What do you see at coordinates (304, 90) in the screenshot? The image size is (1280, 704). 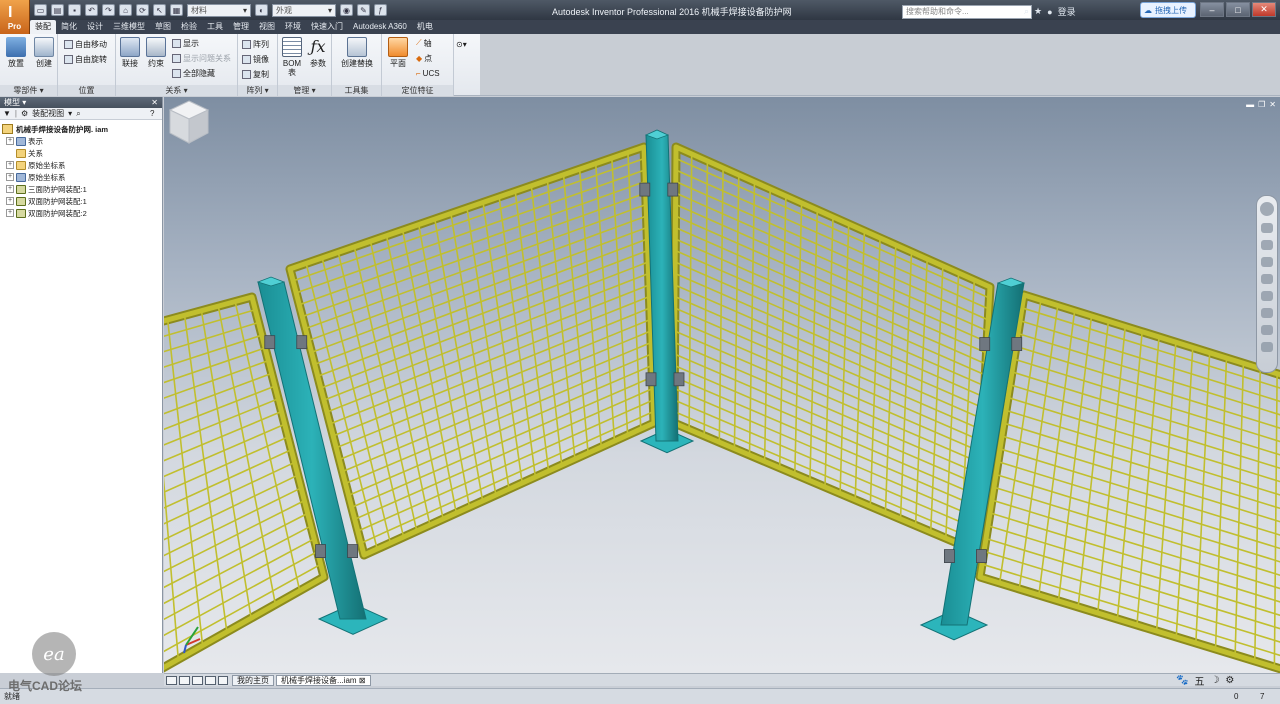 I see `panel-manage-label: 管理 ▾` at bounding box center [304, 90].